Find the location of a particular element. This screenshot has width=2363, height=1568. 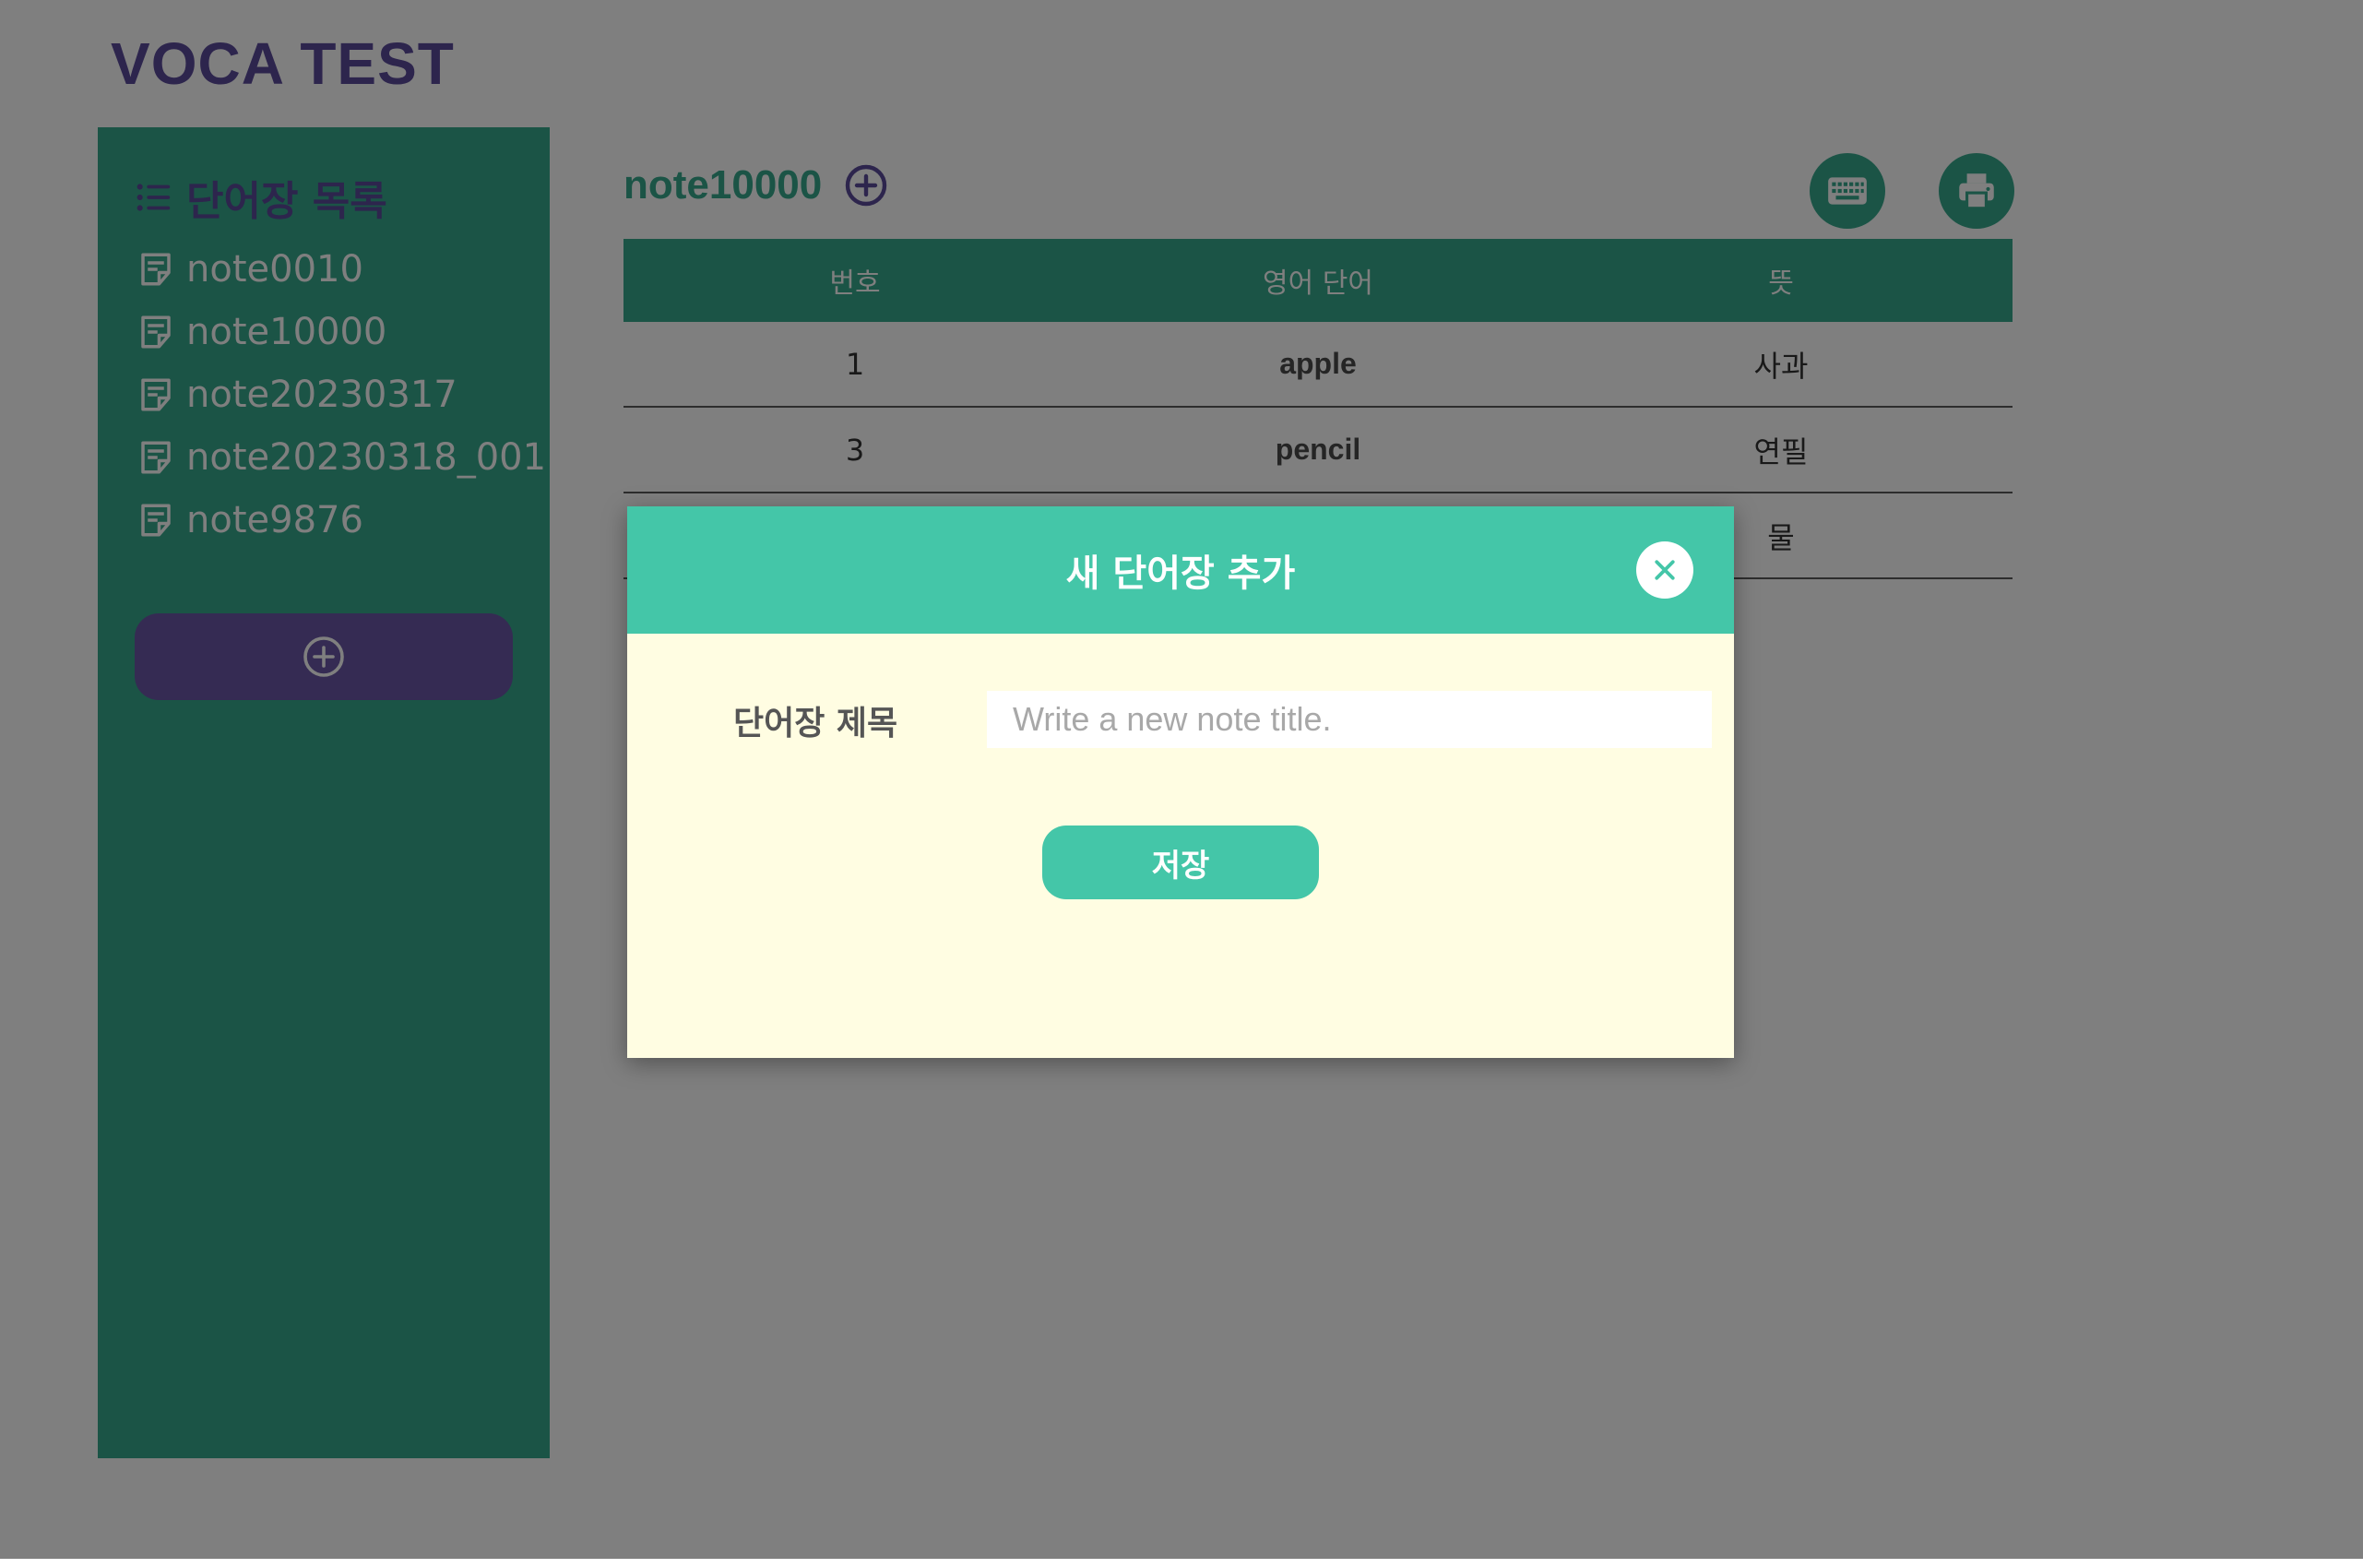

window-bottom-edge is located at coordinates (1182, 1563).